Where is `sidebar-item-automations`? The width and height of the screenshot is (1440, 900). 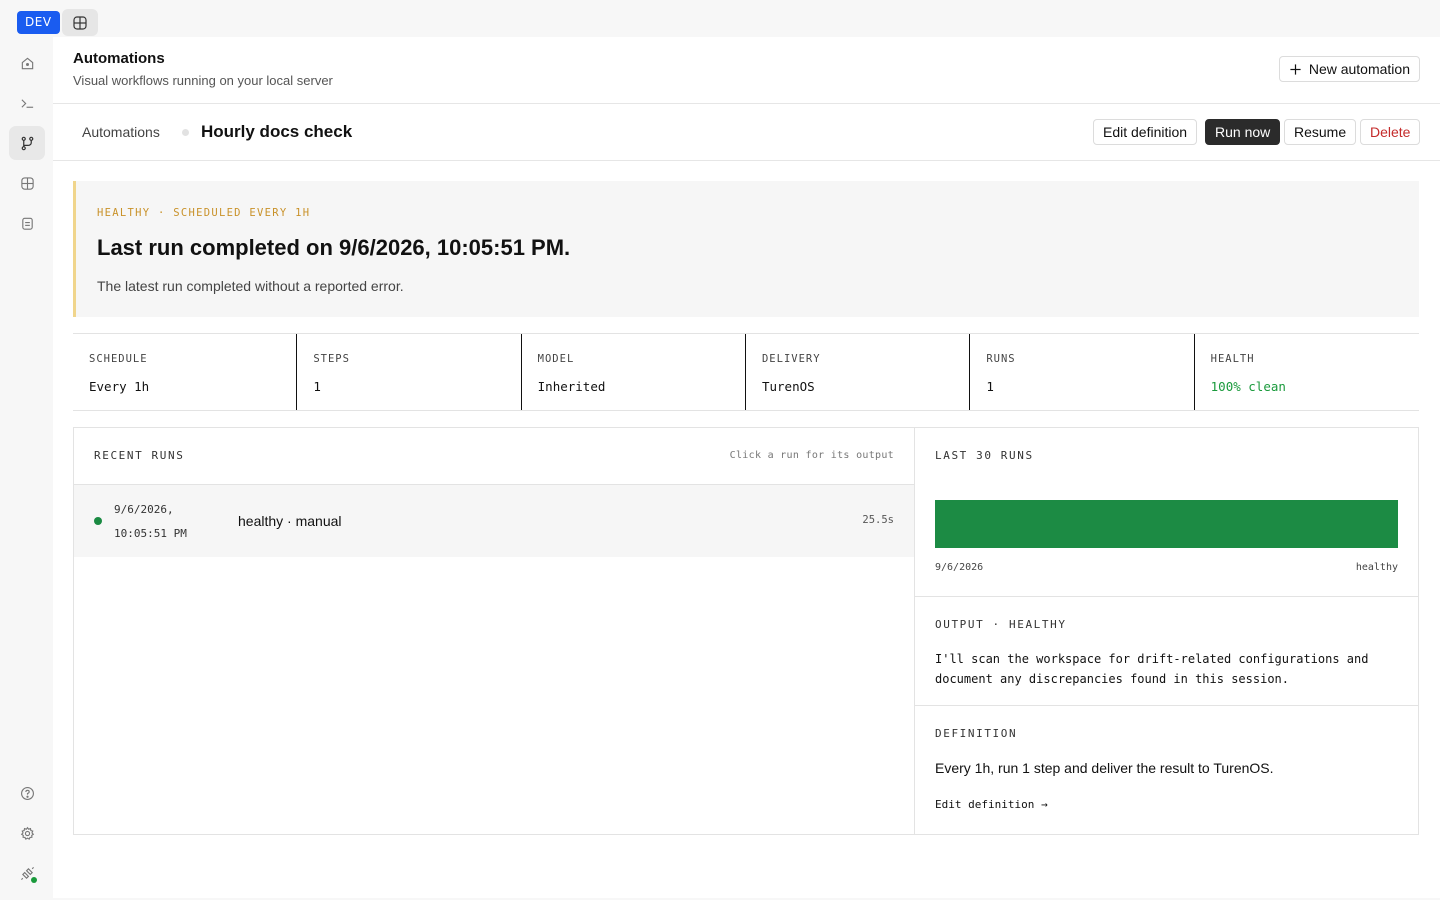 sidebar-item-automations is located at coordinates (27, 143).